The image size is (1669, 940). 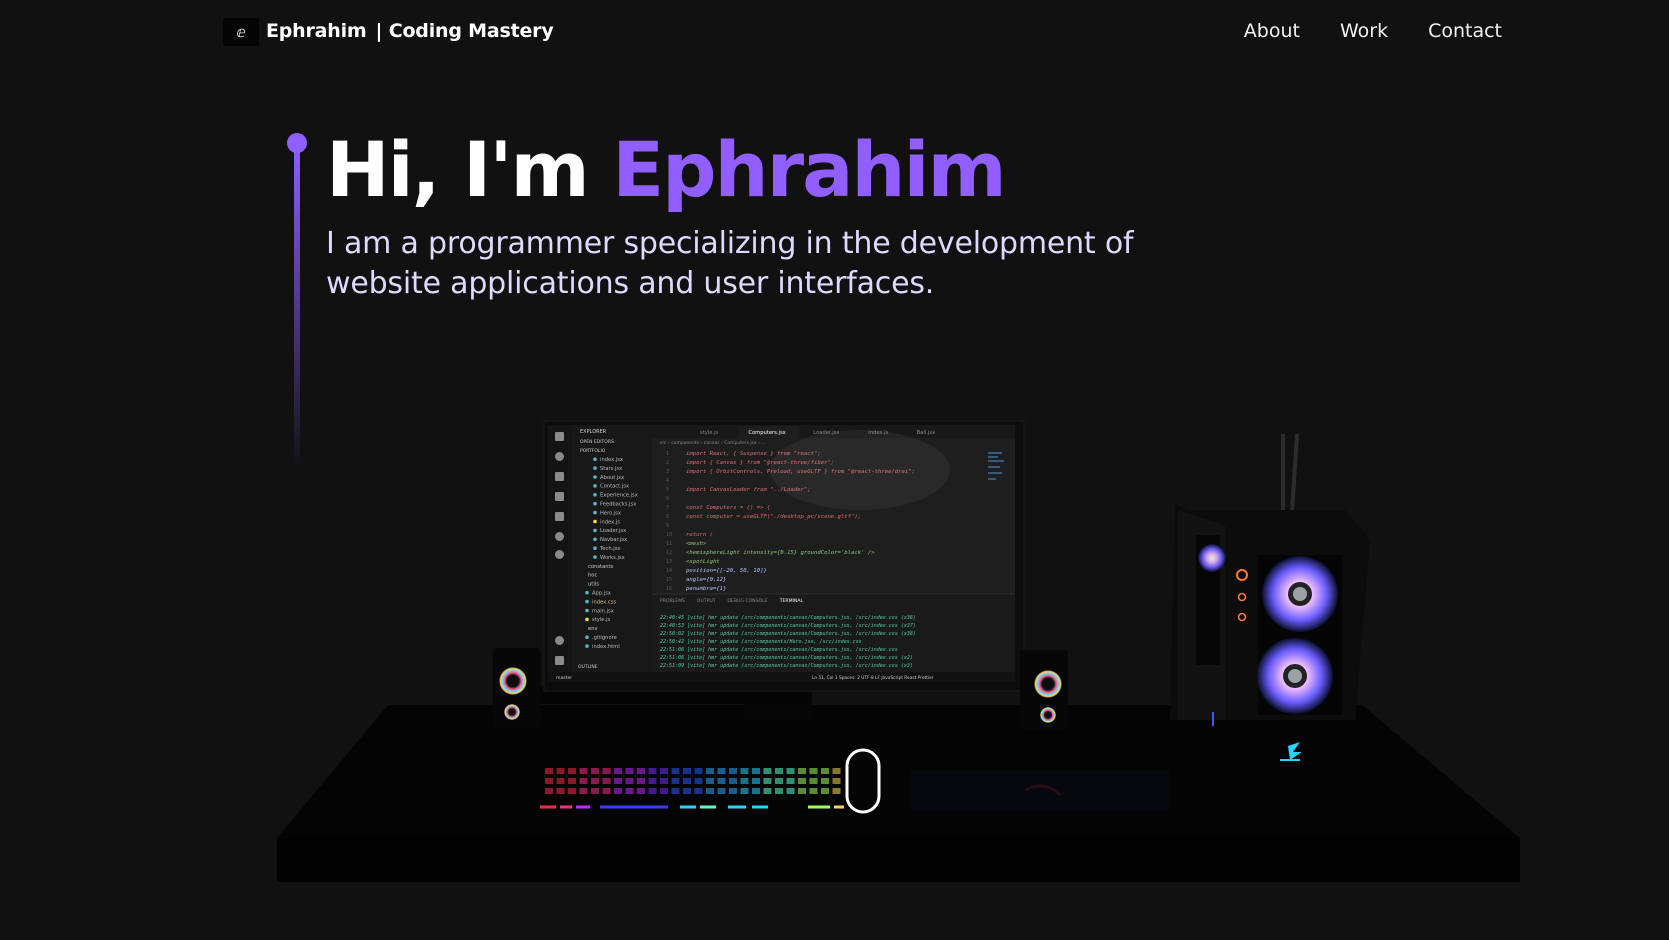 I want to click on editor-tab-label: Computers.jsx, so click(x=766, y=433).